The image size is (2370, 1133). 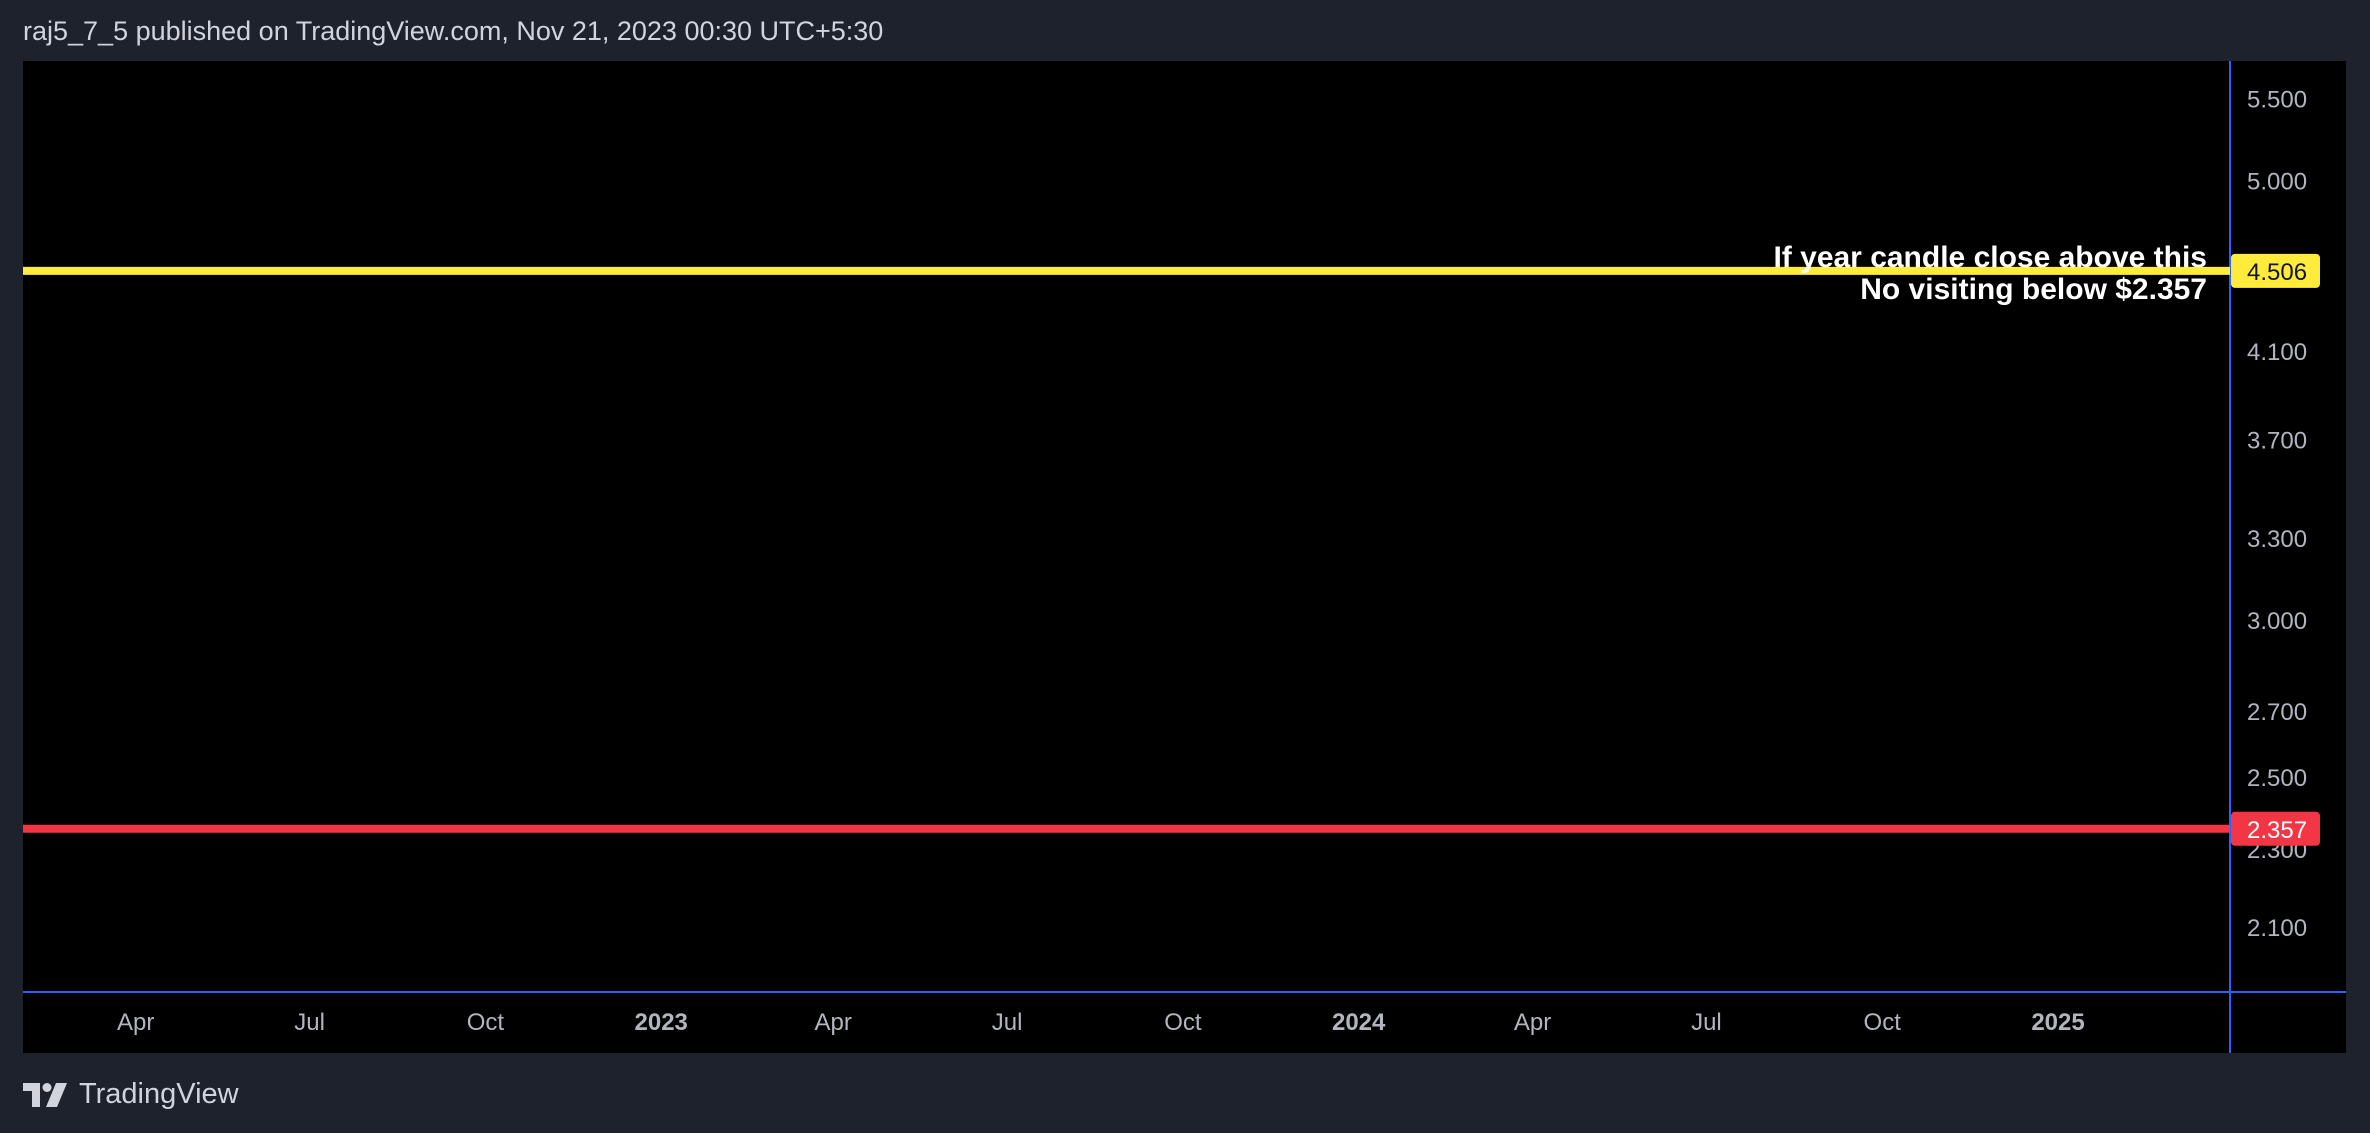 What do you see at coordinates (2277, 181) in the screenshot?
I see `y-tick-label: 5.000` at bounding box center [2277, 181].